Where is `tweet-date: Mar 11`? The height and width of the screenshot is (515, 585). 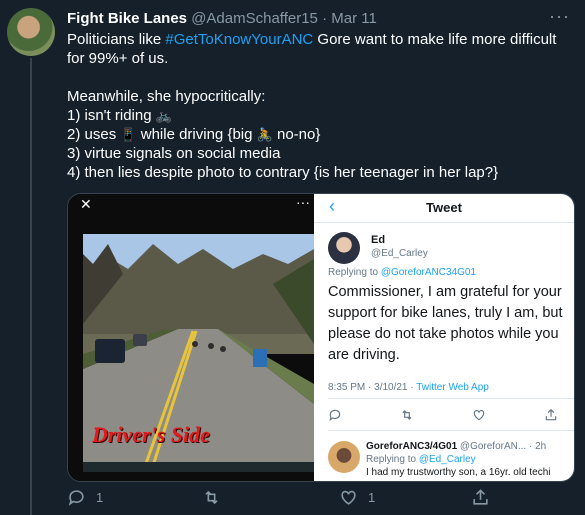 tweet-date: Mar 11 is located at coordinates (354, 18).